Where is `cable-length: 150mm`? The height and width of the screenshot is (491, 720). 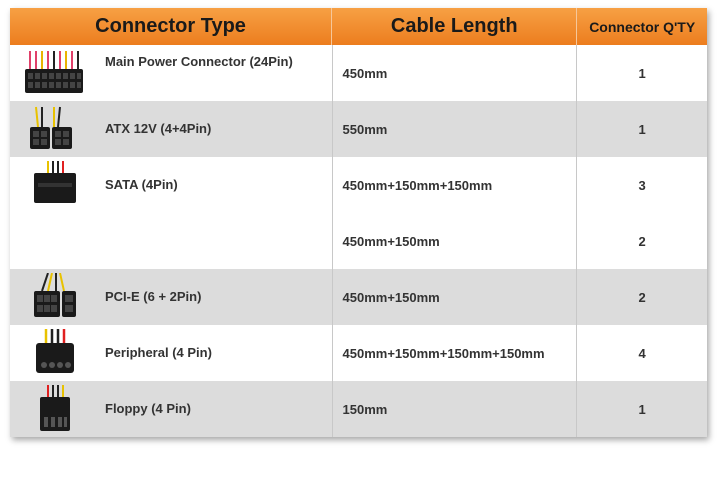
cable-length: 150mm is located at coordinates (455, 409).